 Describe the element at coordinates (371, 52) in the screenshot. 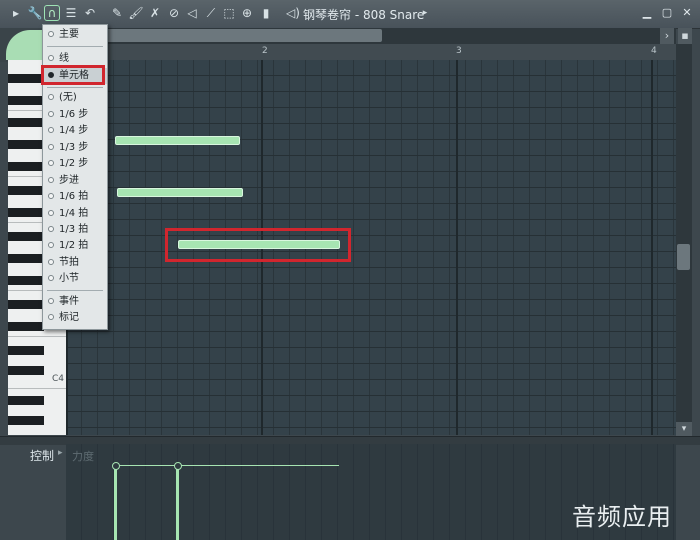

I see `time-ruler: 2 3 4` at that location.